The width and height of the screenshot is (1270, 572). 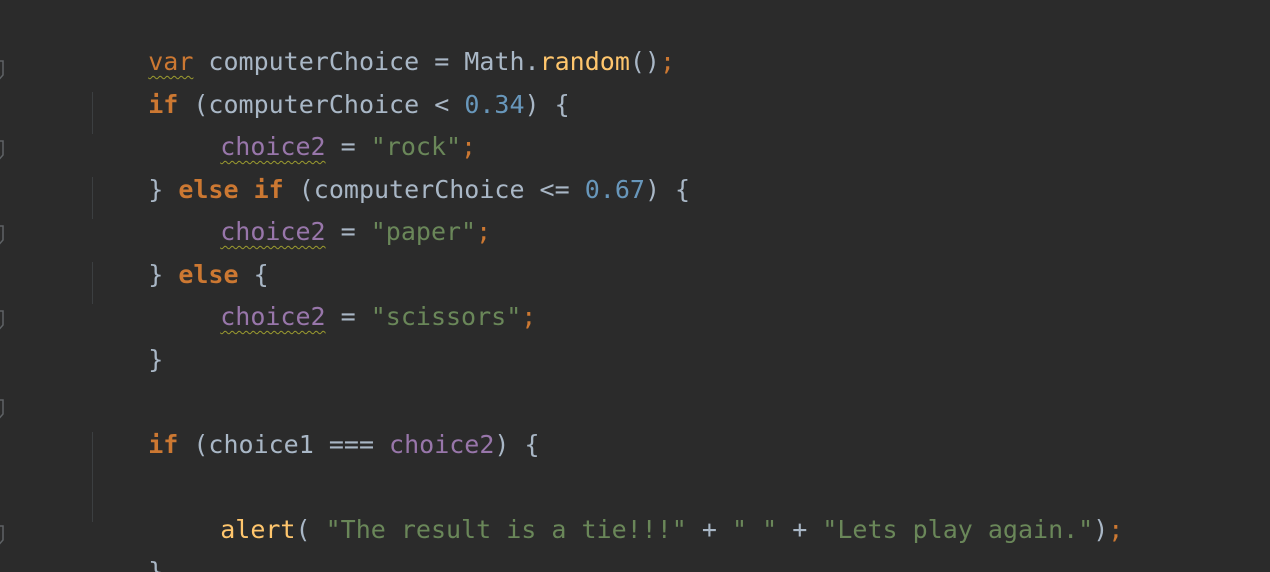 What do you see at coordinates (754, 529) in the screenshot?
I see `string-literal: " "` at bounding box center [754, 529].